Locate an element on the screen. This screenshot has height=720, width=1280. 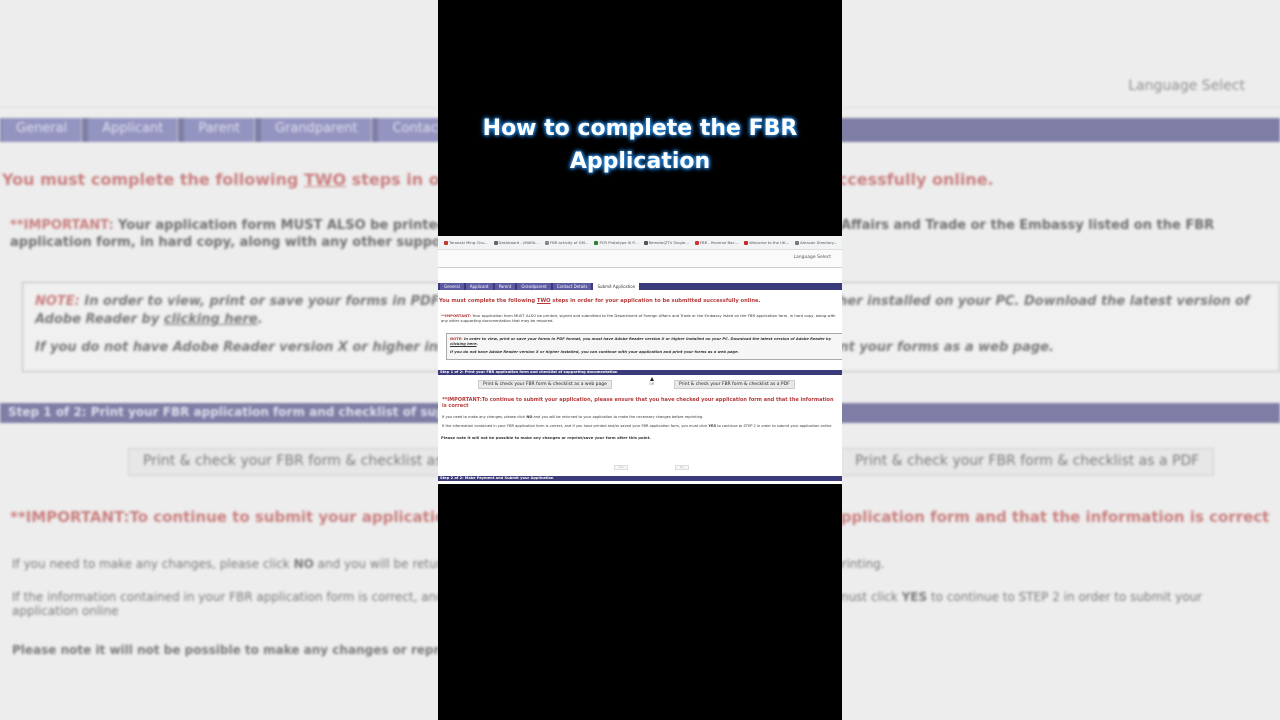
no-button: No is located at coordinates (682, 467).